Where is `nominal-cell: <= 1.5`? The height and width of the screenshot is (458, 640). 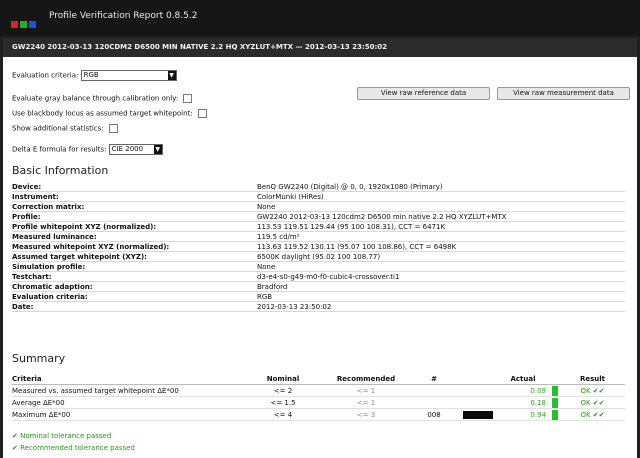 nominal-cell: <= 1.5 is located at coordinates (283, 402).